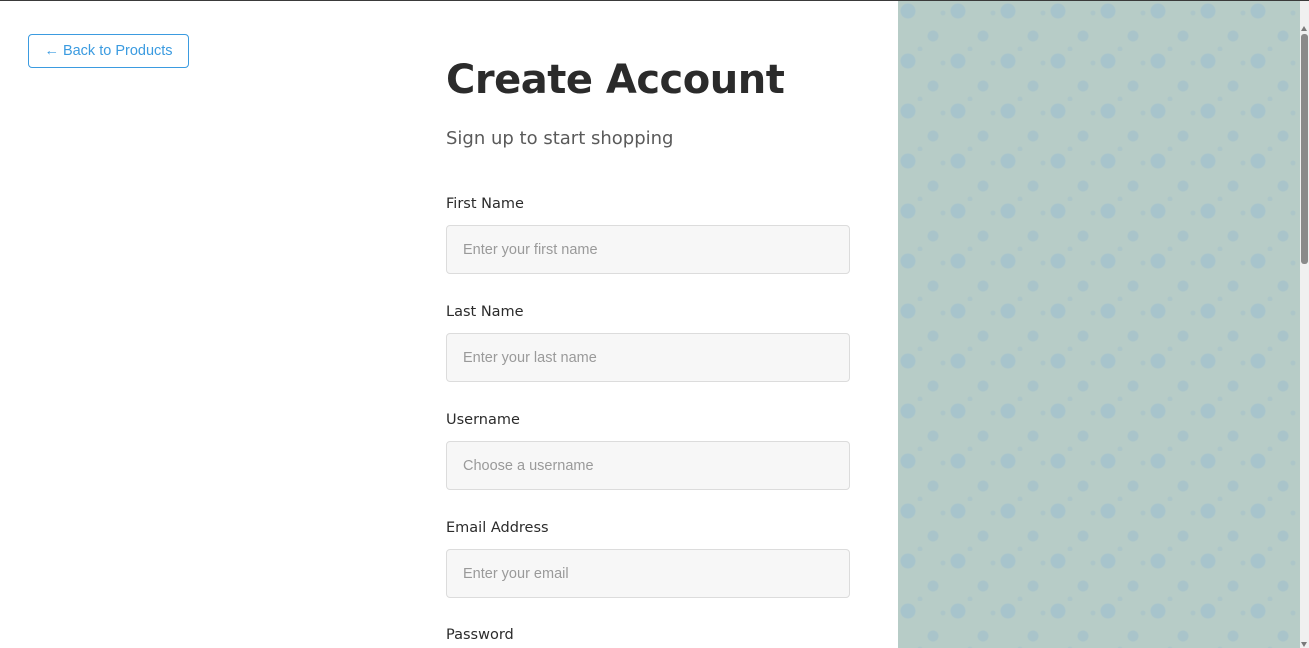  I want to click on back-to-products-button: ← Back to Products, so click(108, 51).